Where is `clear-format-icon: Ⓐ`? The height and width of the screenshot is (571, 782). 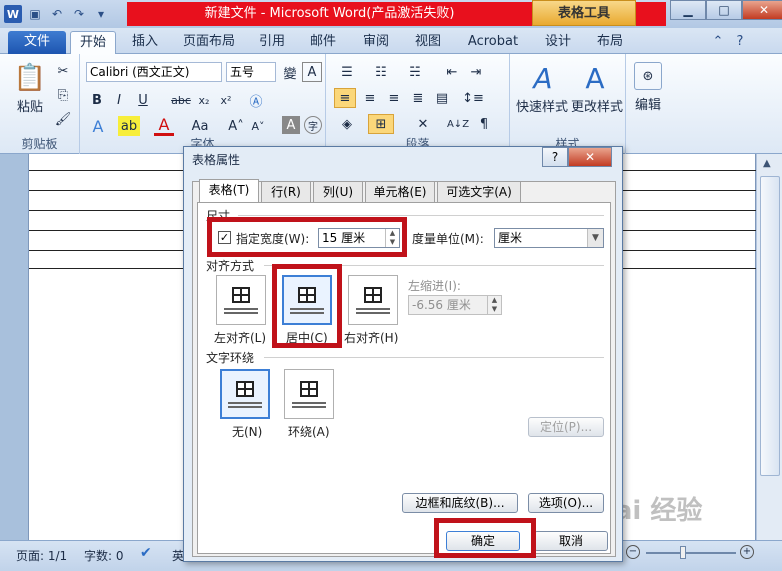 clear-format-icon: Ⓐ is located at coordinates (256, 100).